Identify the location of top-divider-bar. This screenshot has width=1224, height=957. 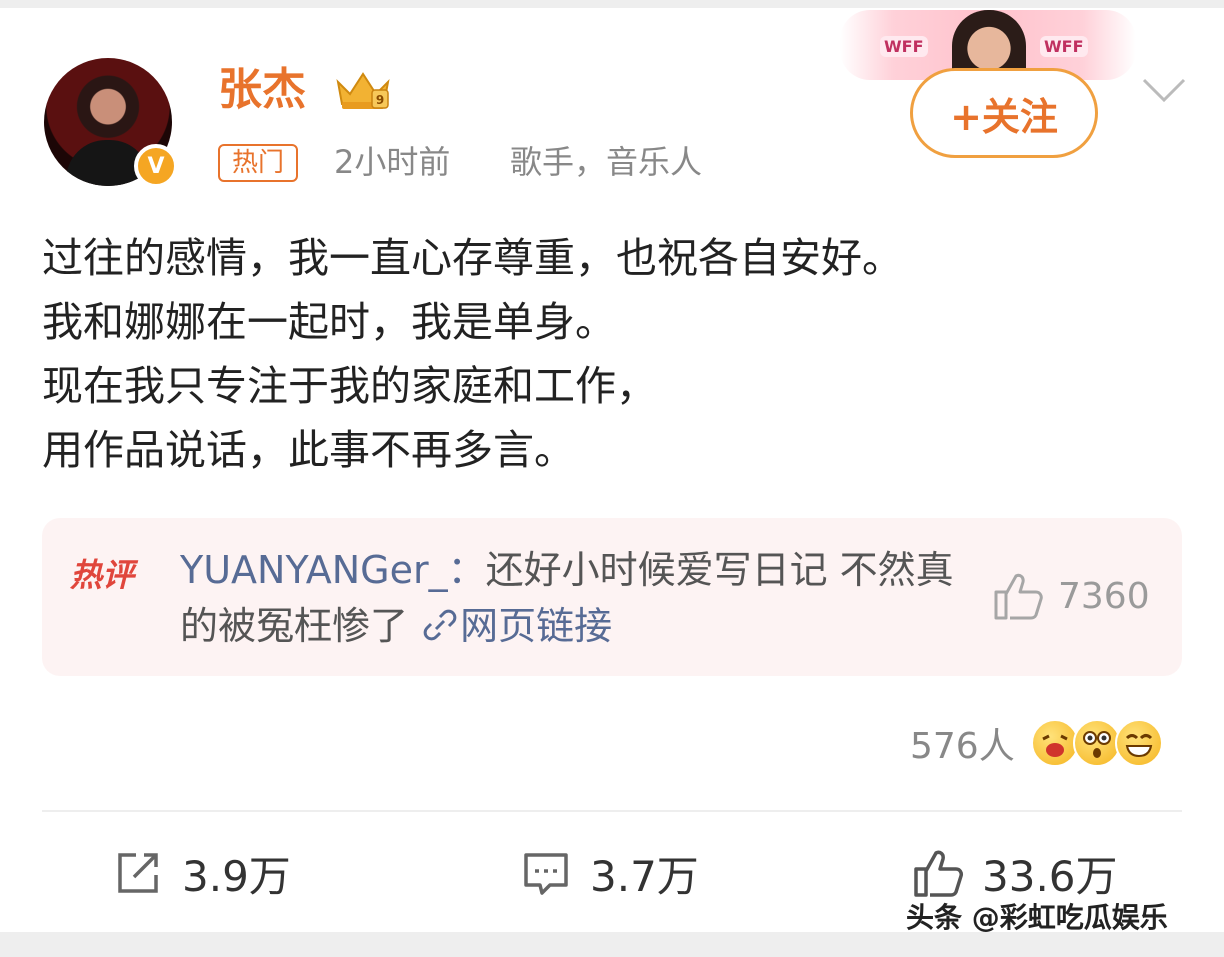
(612, 4).